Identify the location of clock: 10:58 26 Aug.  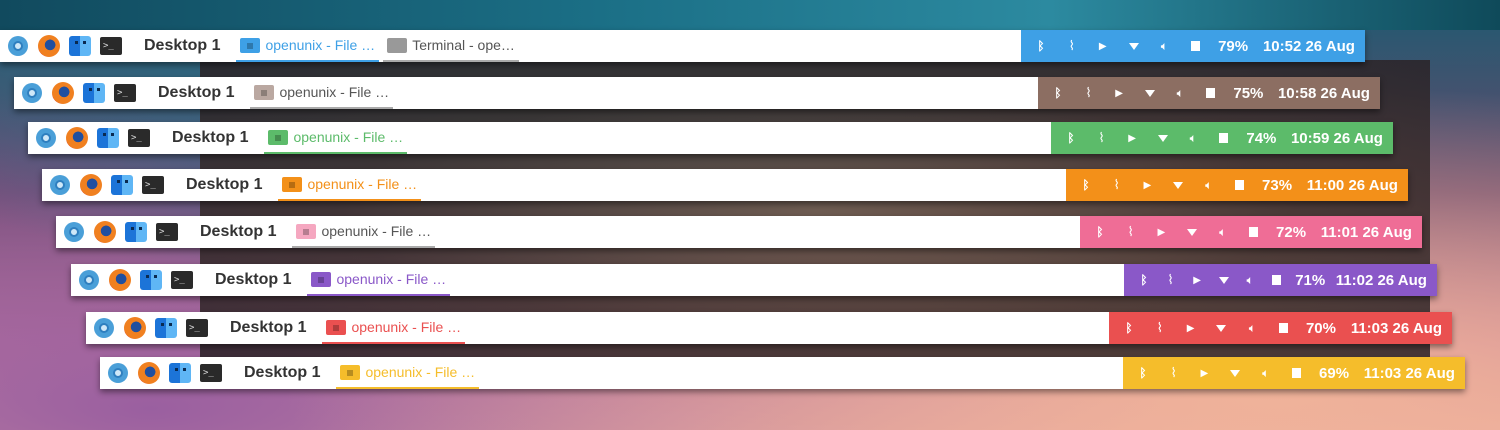
(1324, 93).